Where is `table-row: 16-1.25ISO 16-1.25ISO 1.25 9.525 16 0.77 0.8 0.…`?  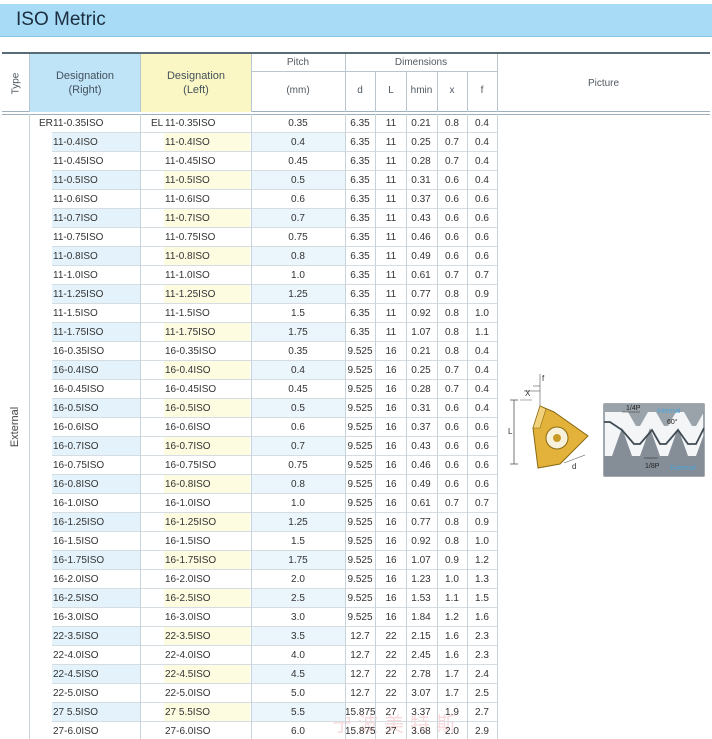 table-row: 16-1.25ISO 16-1.25ISO 1.25 9.525 16 0.77 0.8 0.… is located at coordinates (249, 522).